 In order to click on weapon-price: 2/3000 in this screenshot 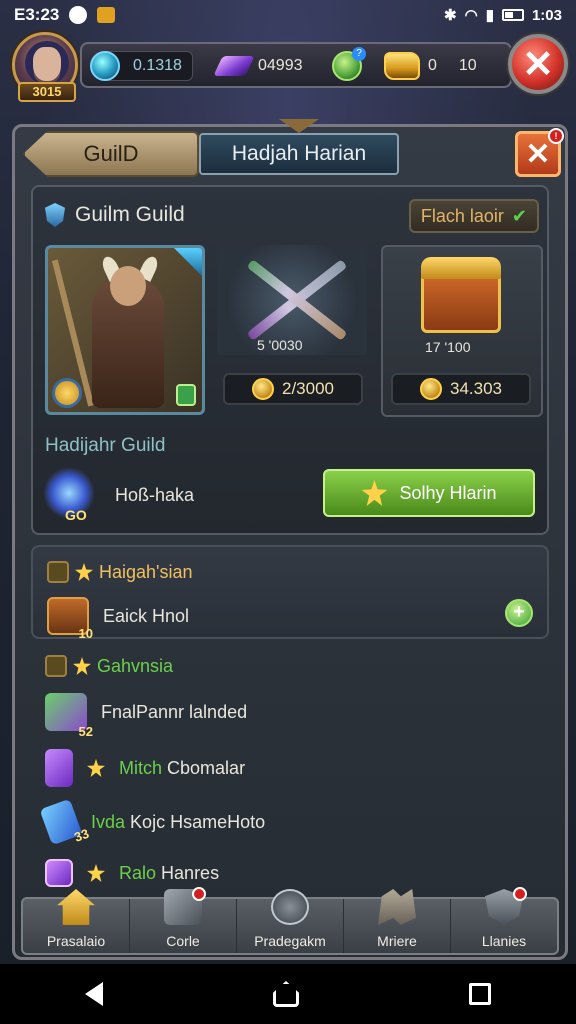, I will do `click(293, 389)`.